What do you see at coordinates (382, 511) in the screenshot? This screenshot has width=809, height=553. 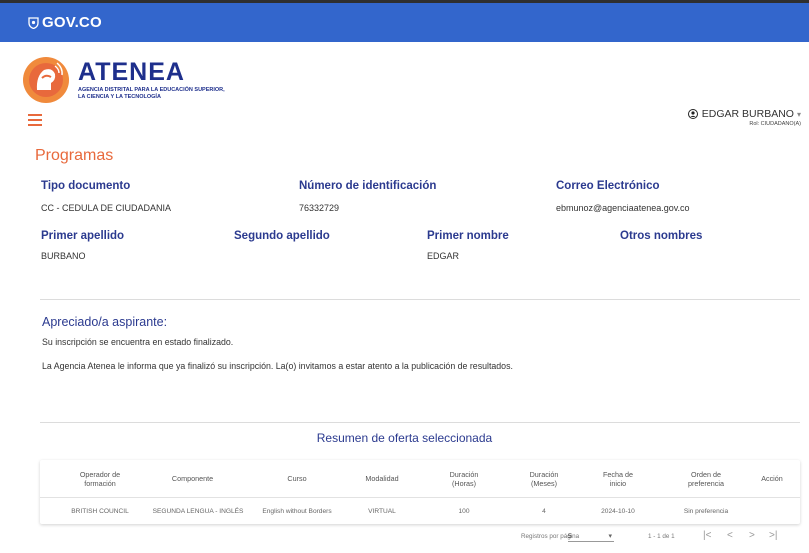 I see `cell-modalidad: VIRTUAL` at bounding box center [382, 511].